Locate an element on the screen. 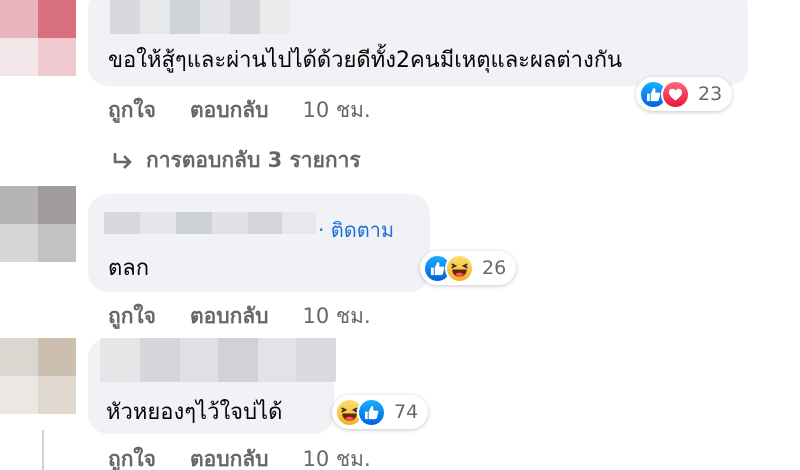 This screenshot has height=470, width=800. view-replies-label: การตอบกลับ 3 รายการ is located at coordinates (253, 160).